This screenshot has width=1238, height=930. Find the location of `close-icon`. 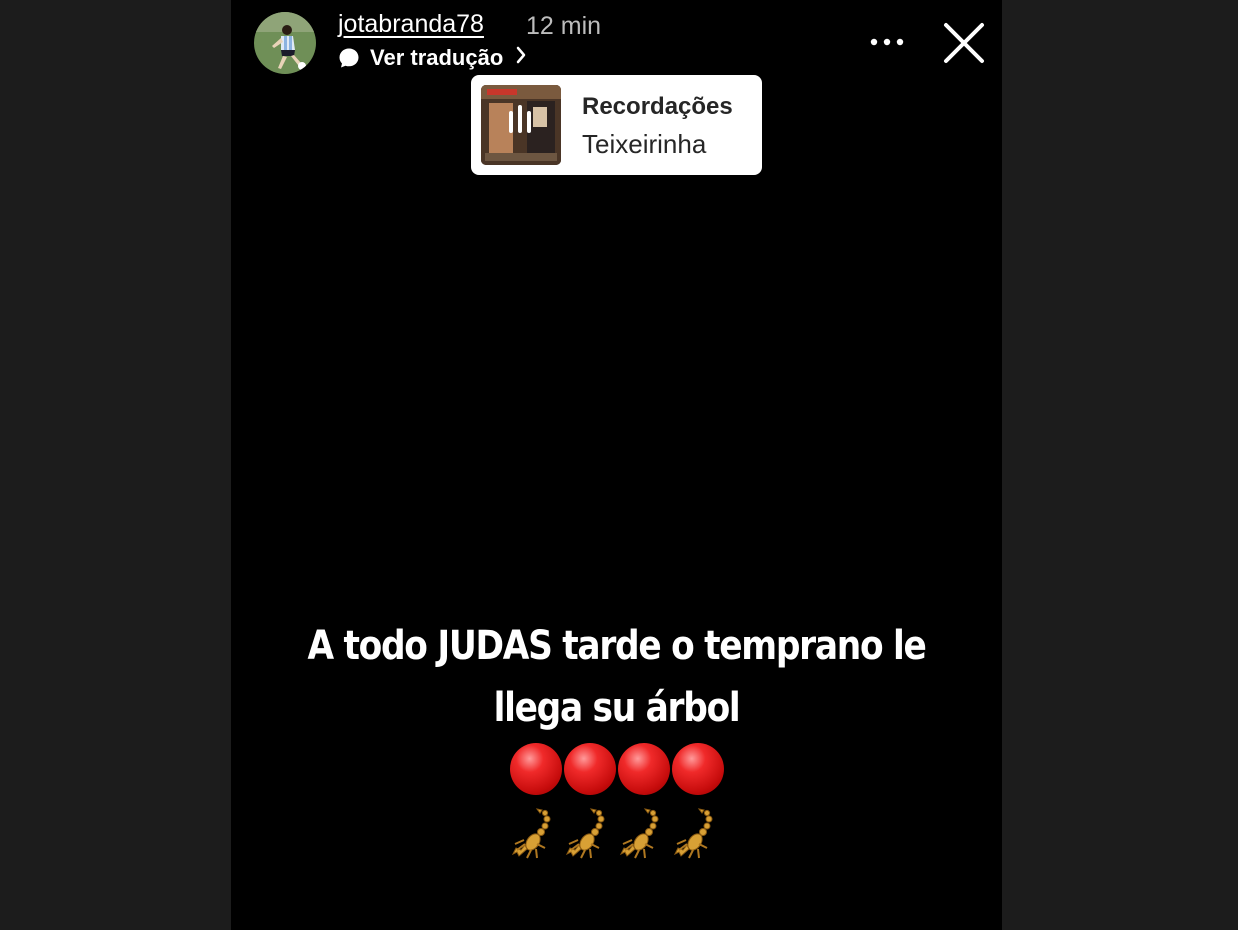

close-icon is located at coordinates (964, 43).